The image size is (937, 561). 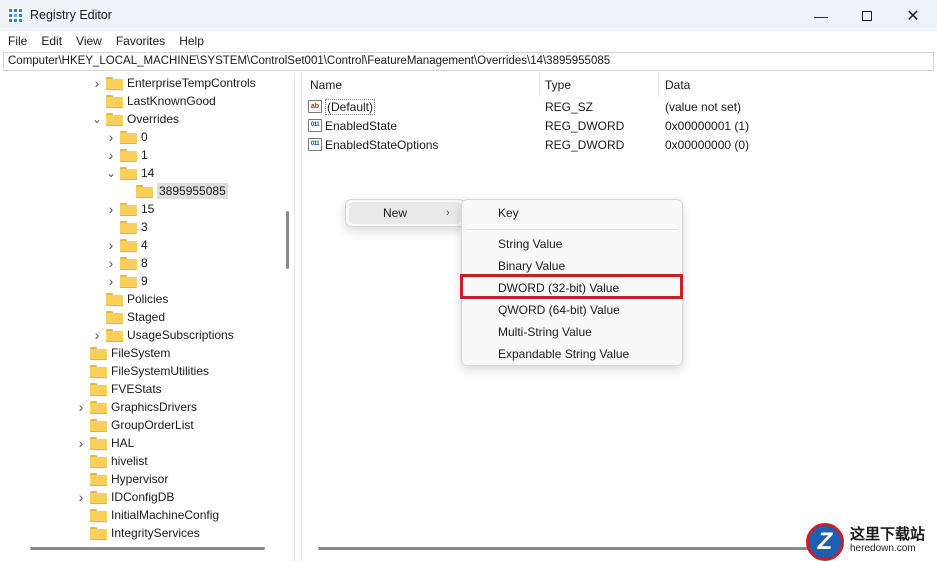 I want to click on tree-item: › 4, so click(x=127, y=245).